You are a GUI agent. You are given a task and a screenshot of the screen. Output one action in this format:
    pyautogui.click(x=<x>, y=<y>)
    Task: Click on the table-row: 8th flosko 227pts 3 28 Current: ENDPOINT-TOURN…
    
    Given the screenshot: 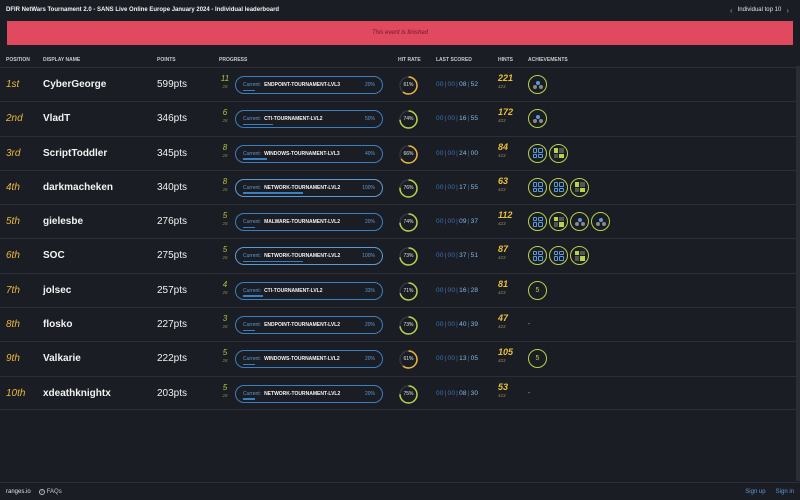 What is the action you would take?
    pyautogui.click(x=400, y=324)
    